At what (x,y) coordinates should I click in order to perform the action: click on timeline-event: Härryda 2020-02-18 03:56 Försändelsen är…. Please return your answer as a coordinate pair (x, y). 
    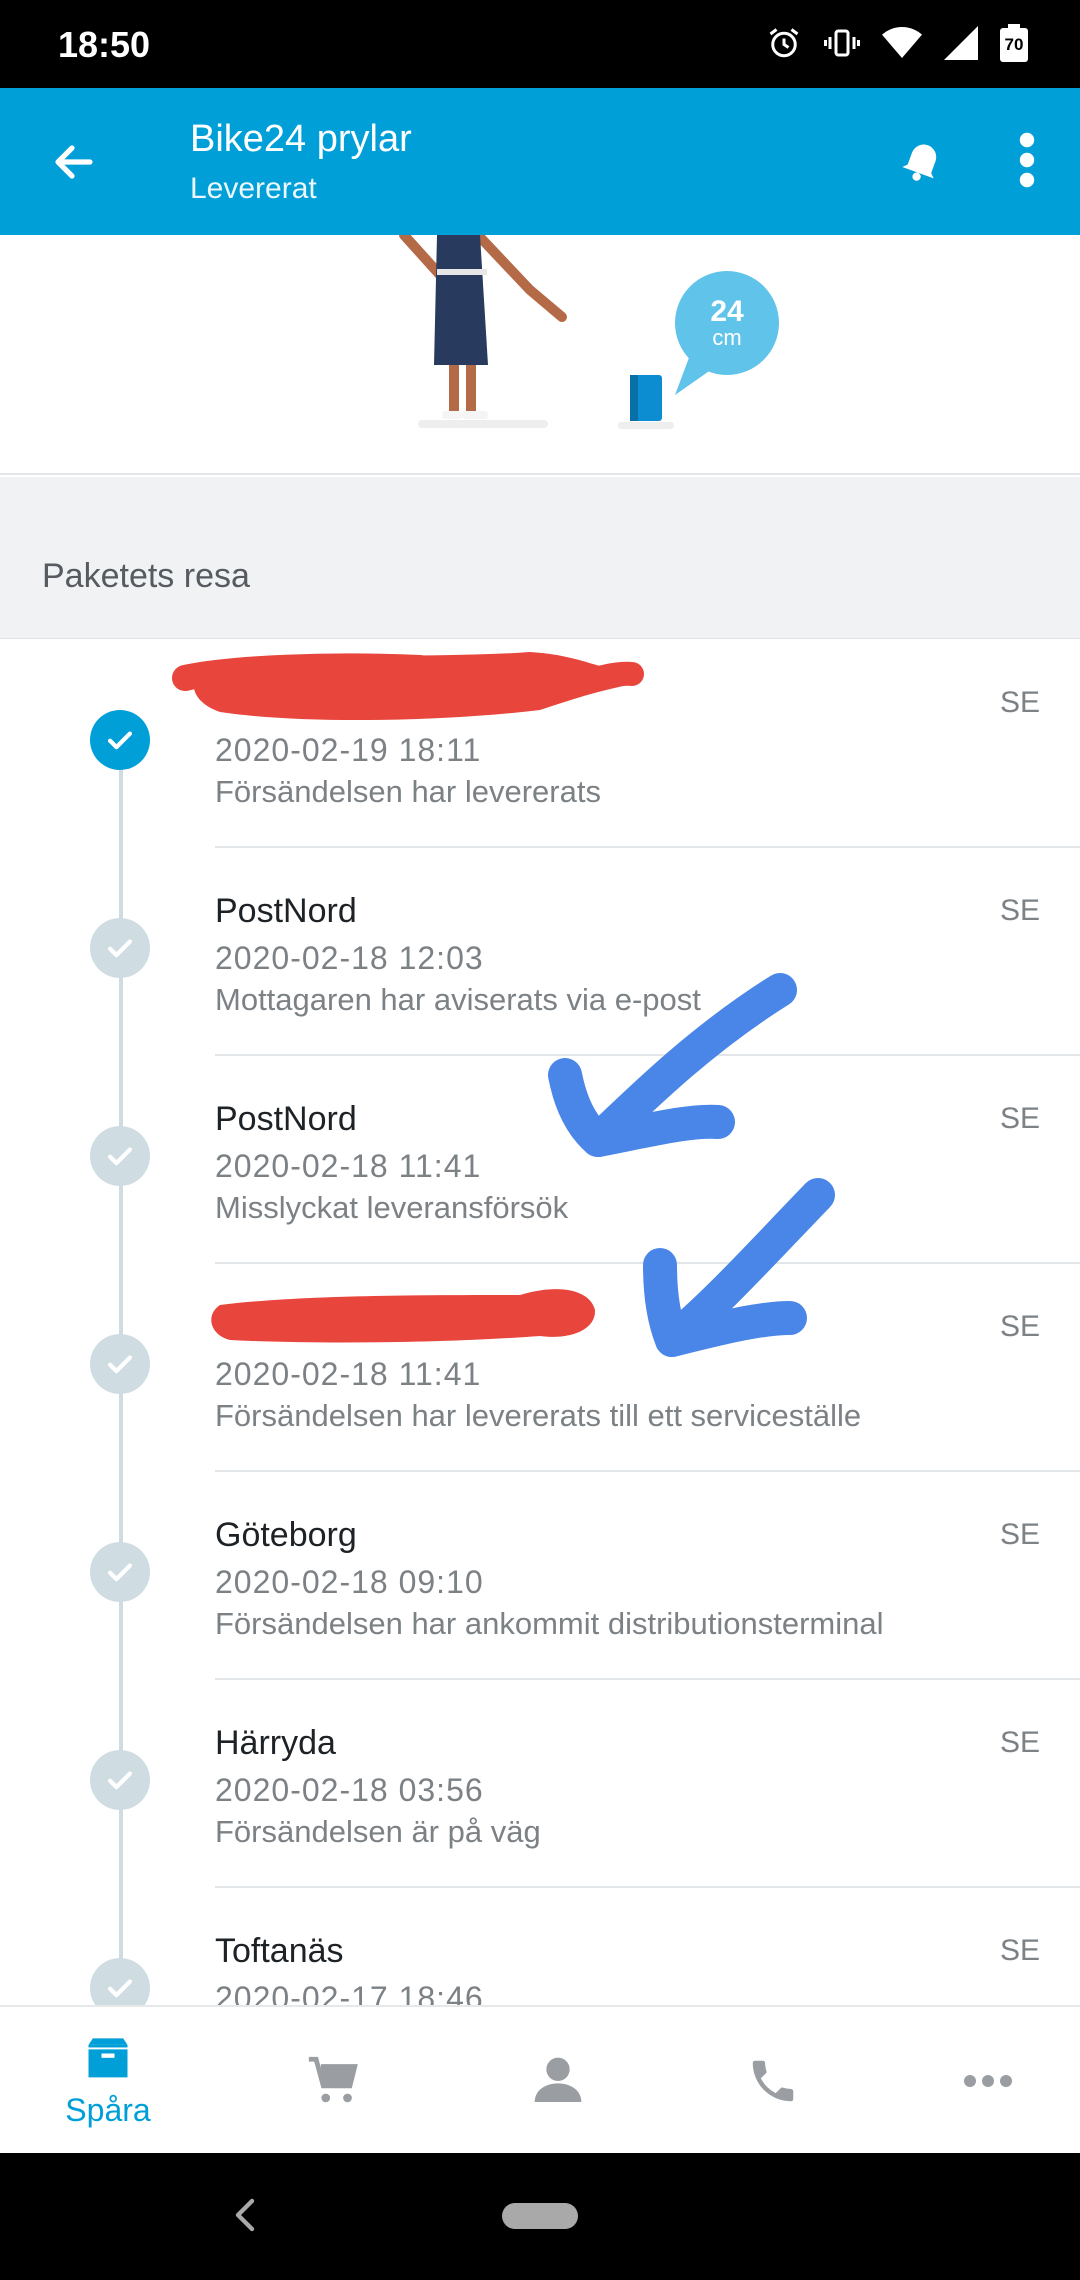
    Looking at the image, I should click on (540, 1784).